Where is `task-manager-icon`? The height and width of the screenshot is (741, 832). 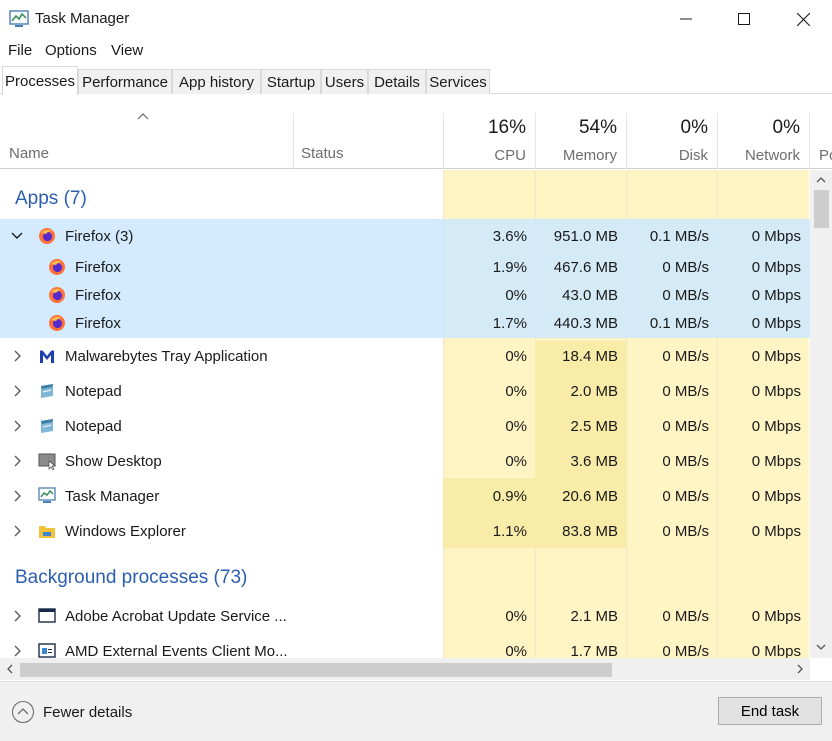
task-manager-icon is located at coordinates (19, 18).